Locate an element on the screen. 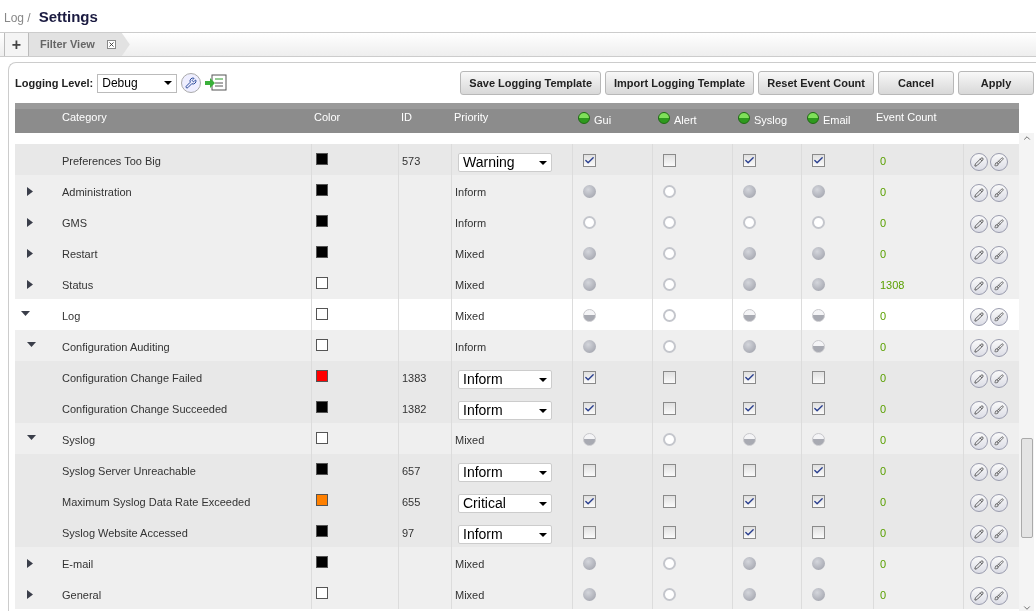 This screenshot has height=611, width=1036. toolbar-button: Cancel is located at coordinates (916, 83).